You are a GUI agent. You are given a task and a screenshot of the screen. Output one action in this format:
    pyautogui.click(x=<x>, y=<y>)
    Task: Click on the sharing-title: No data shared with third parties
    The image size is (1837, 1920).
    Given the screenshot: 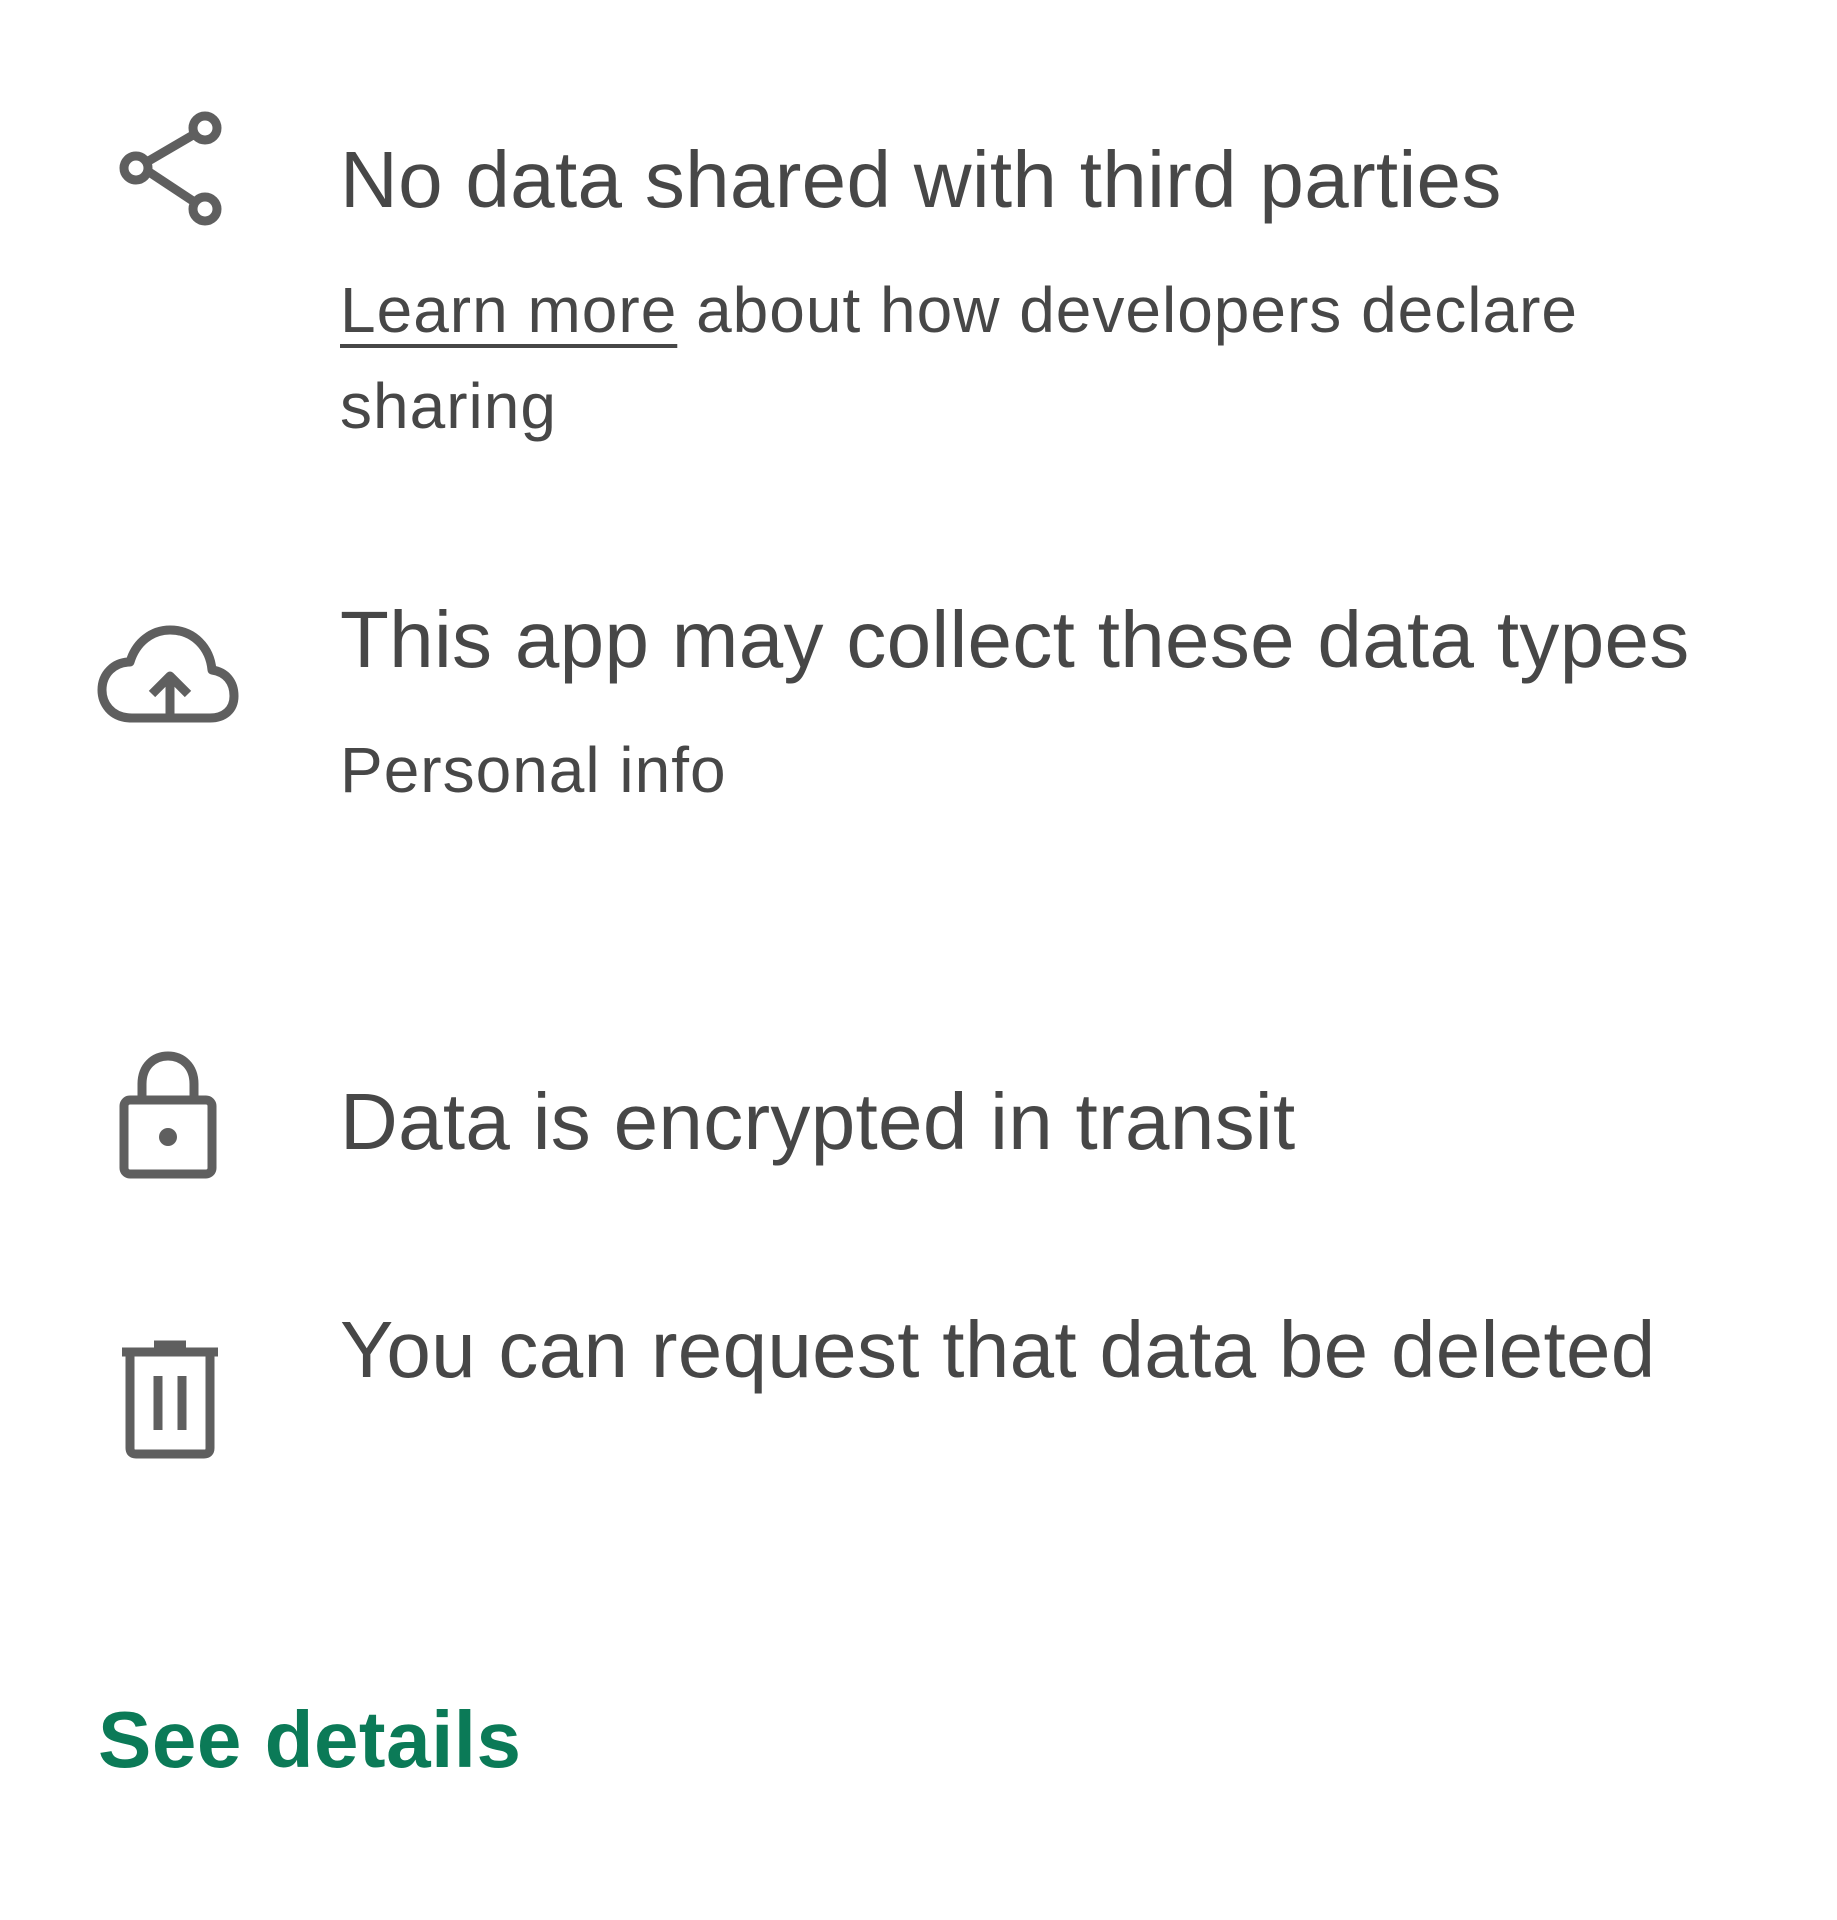 What is the action you would take?
    pyautogui.click(x=921, y=179)
    